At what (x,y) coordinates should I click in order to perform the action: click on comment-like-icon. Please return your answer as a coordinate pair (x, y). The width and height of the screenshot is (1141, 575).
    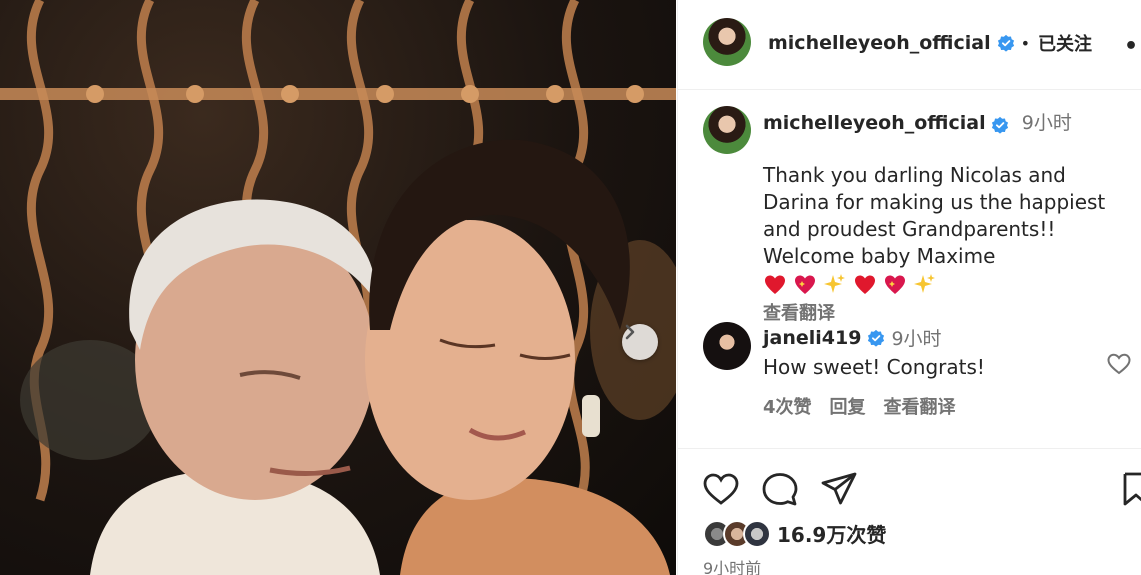
    Looking at the image, I should click on (1119, 364).